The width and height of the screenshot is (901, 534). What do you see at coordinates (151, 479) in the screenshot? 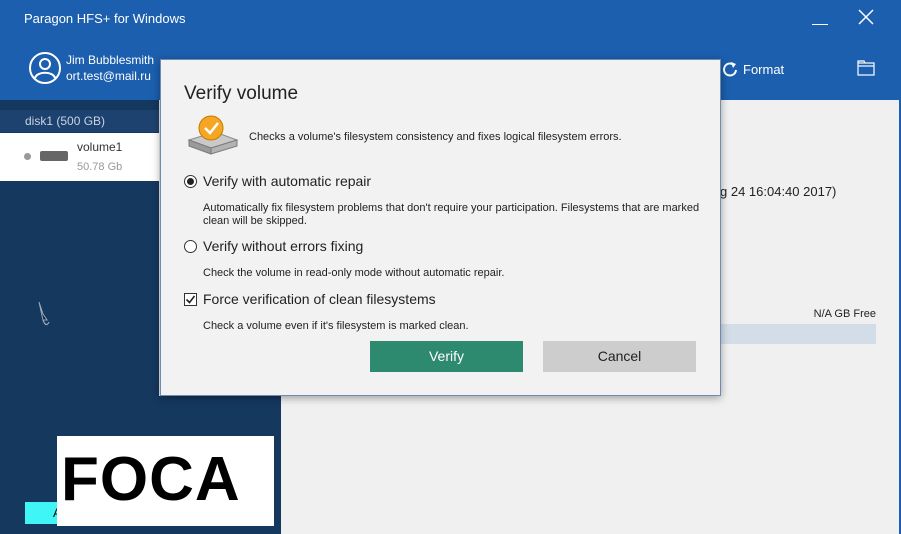
I see `watermark-text: FOCA` at bounding box center [151, 479].